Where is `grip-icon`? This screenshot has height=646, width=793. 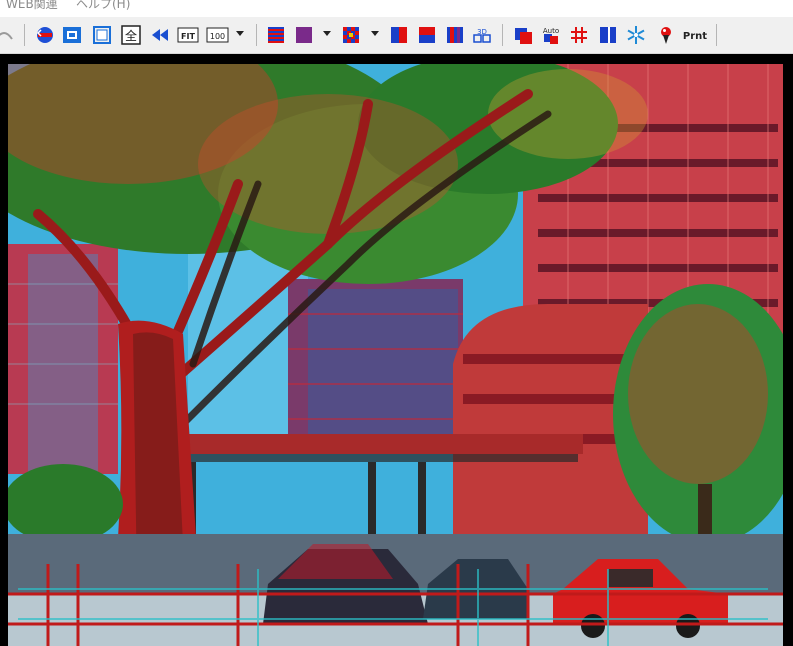
grip-icon is located at coordinates (7, 35).